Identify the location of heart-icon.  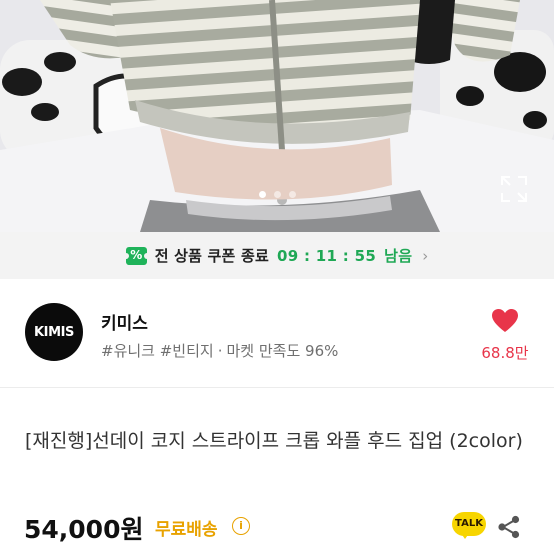
(505, 320).